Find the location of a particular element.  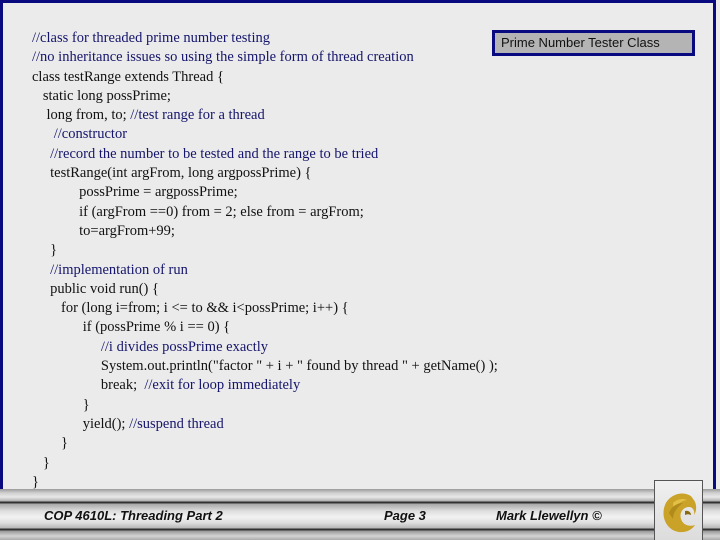

code-line: yield(); //suspend thread is located at coordinates (265, 424).